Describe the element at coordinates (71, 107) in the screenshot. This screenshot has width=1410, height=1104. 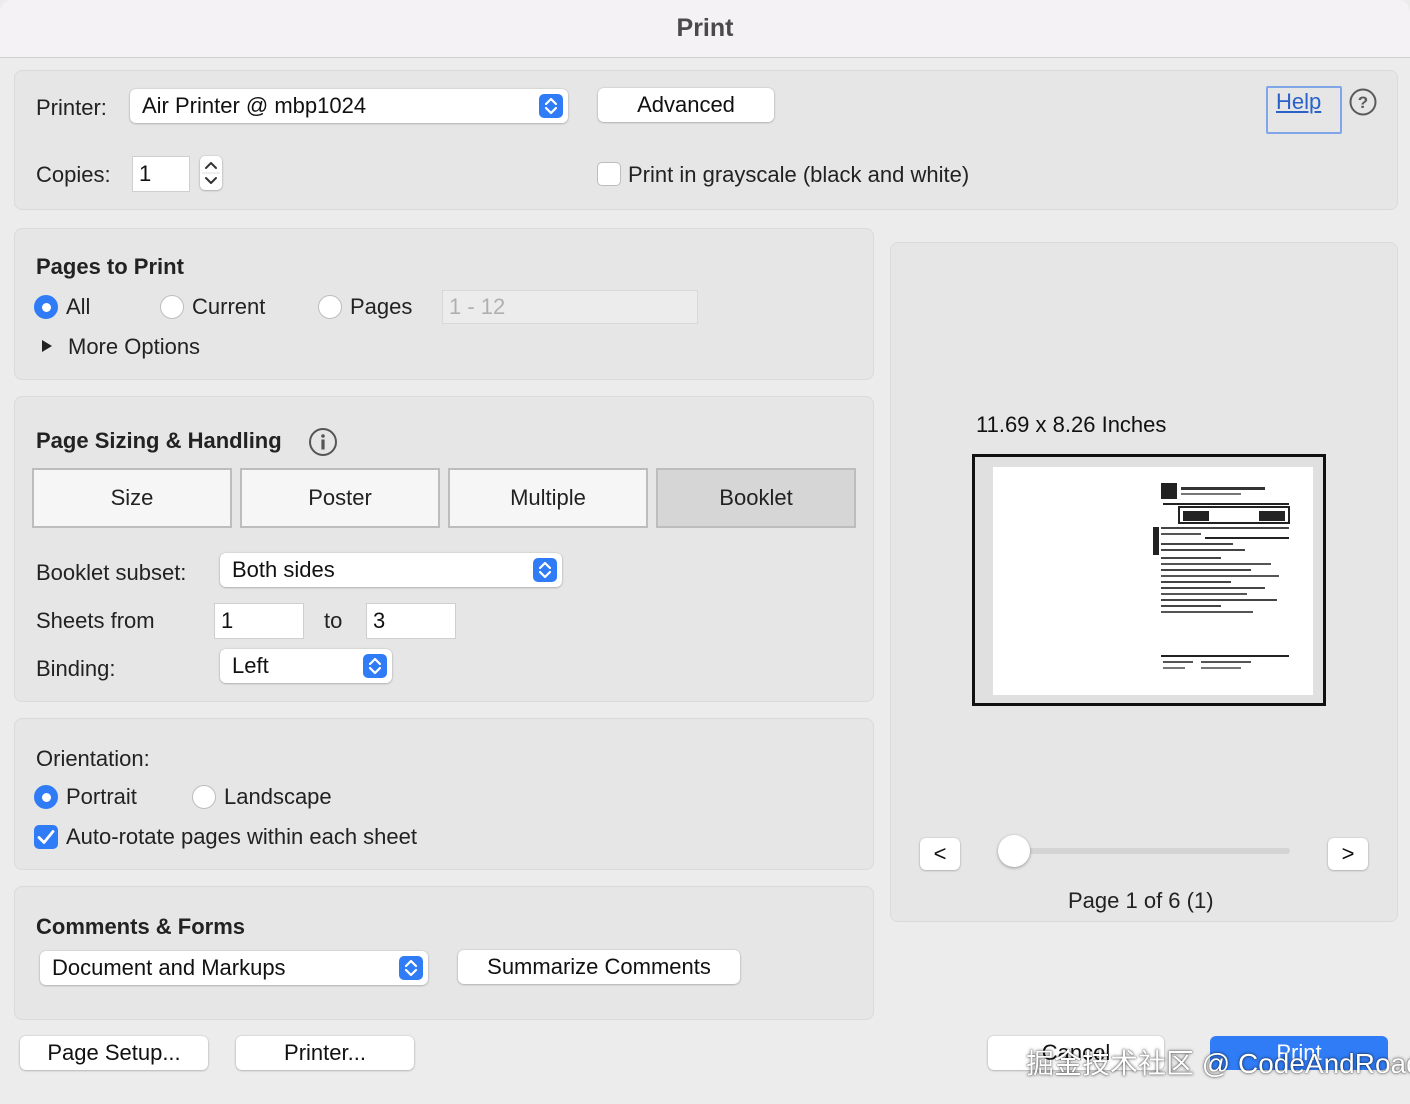
I see `printer-label: Printer:` at that location.